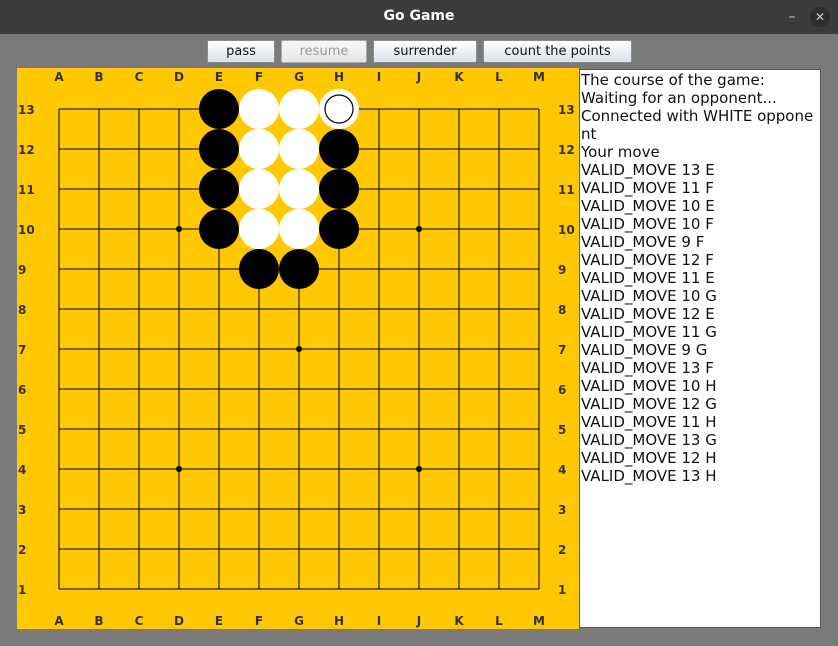 This screenshot has height=646, width=838. Describe the element at coordinates (22, 350) in the screenshot. I see `row-label-left: 7` at that location.